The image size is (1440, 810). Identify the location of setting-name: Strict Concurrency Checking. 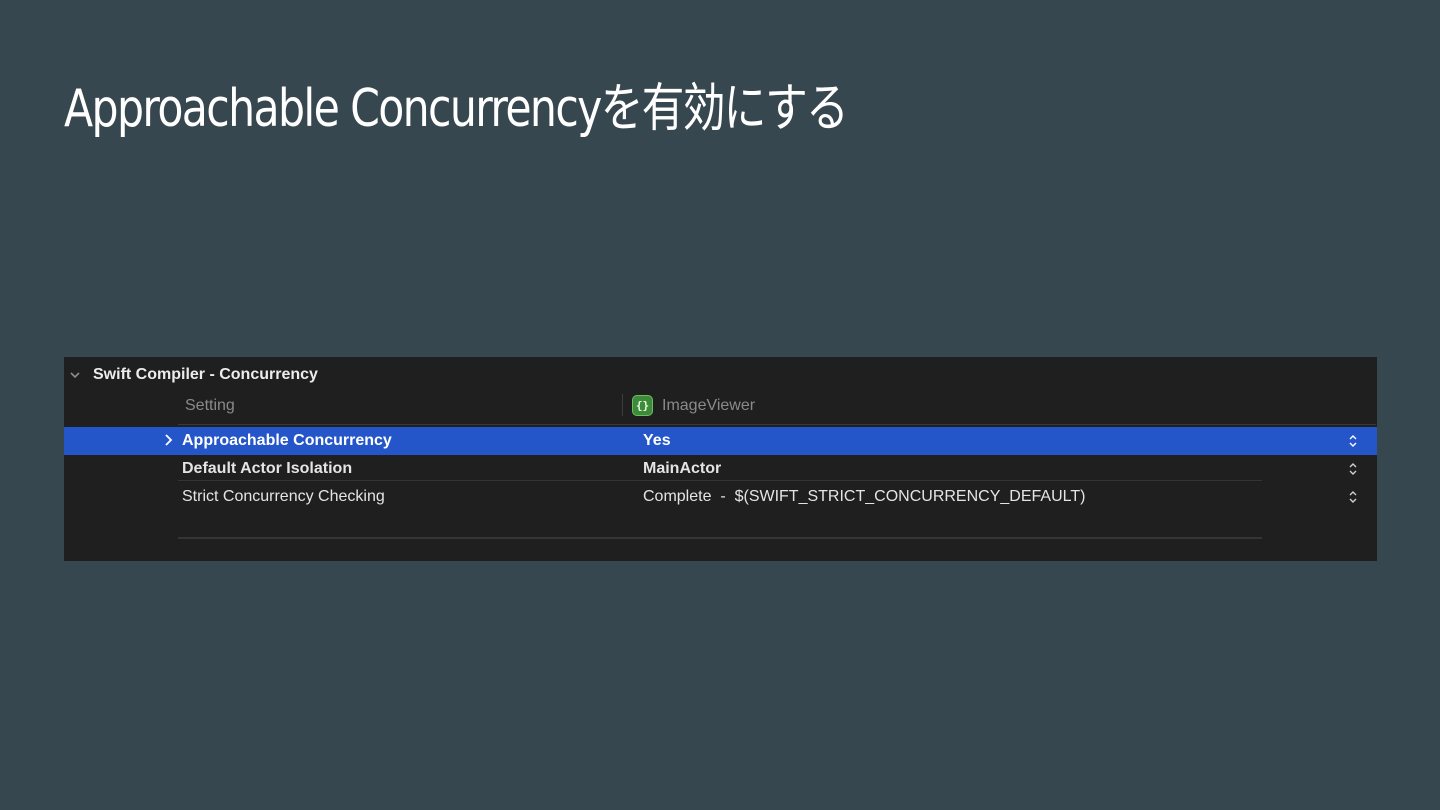
(283, 496).